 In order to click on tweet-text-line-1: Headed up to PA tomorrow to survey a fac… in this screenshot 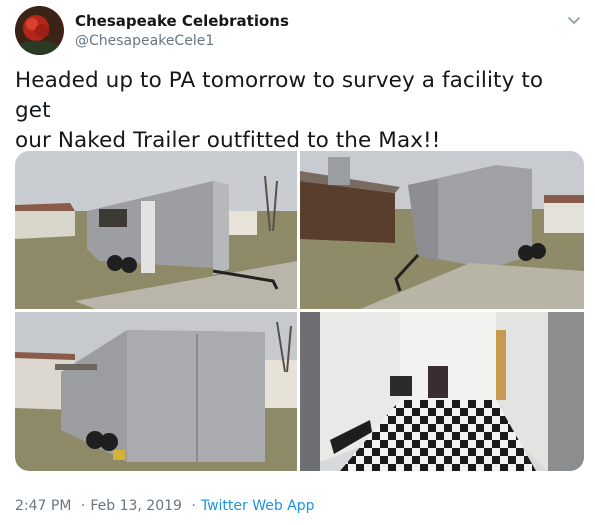, I will do `click(279, 95)`.